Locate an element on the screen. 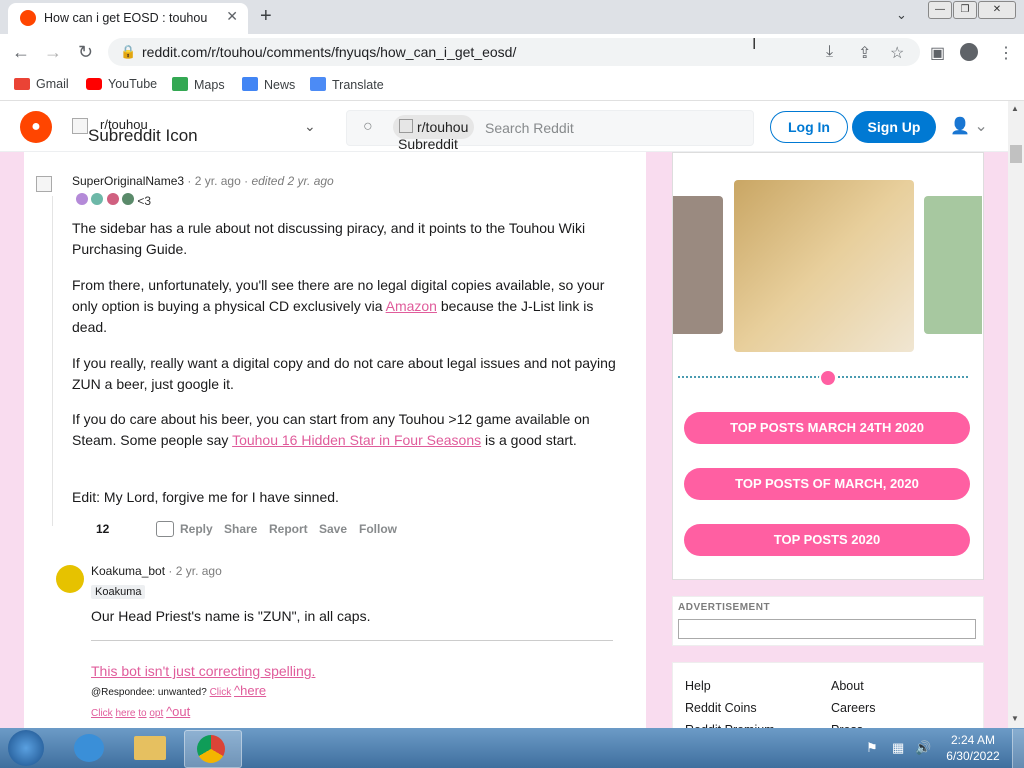 Image resolution: width=1024 pixels, height=768 pixels. broken-image-icon is located at coordinates (406, 126).